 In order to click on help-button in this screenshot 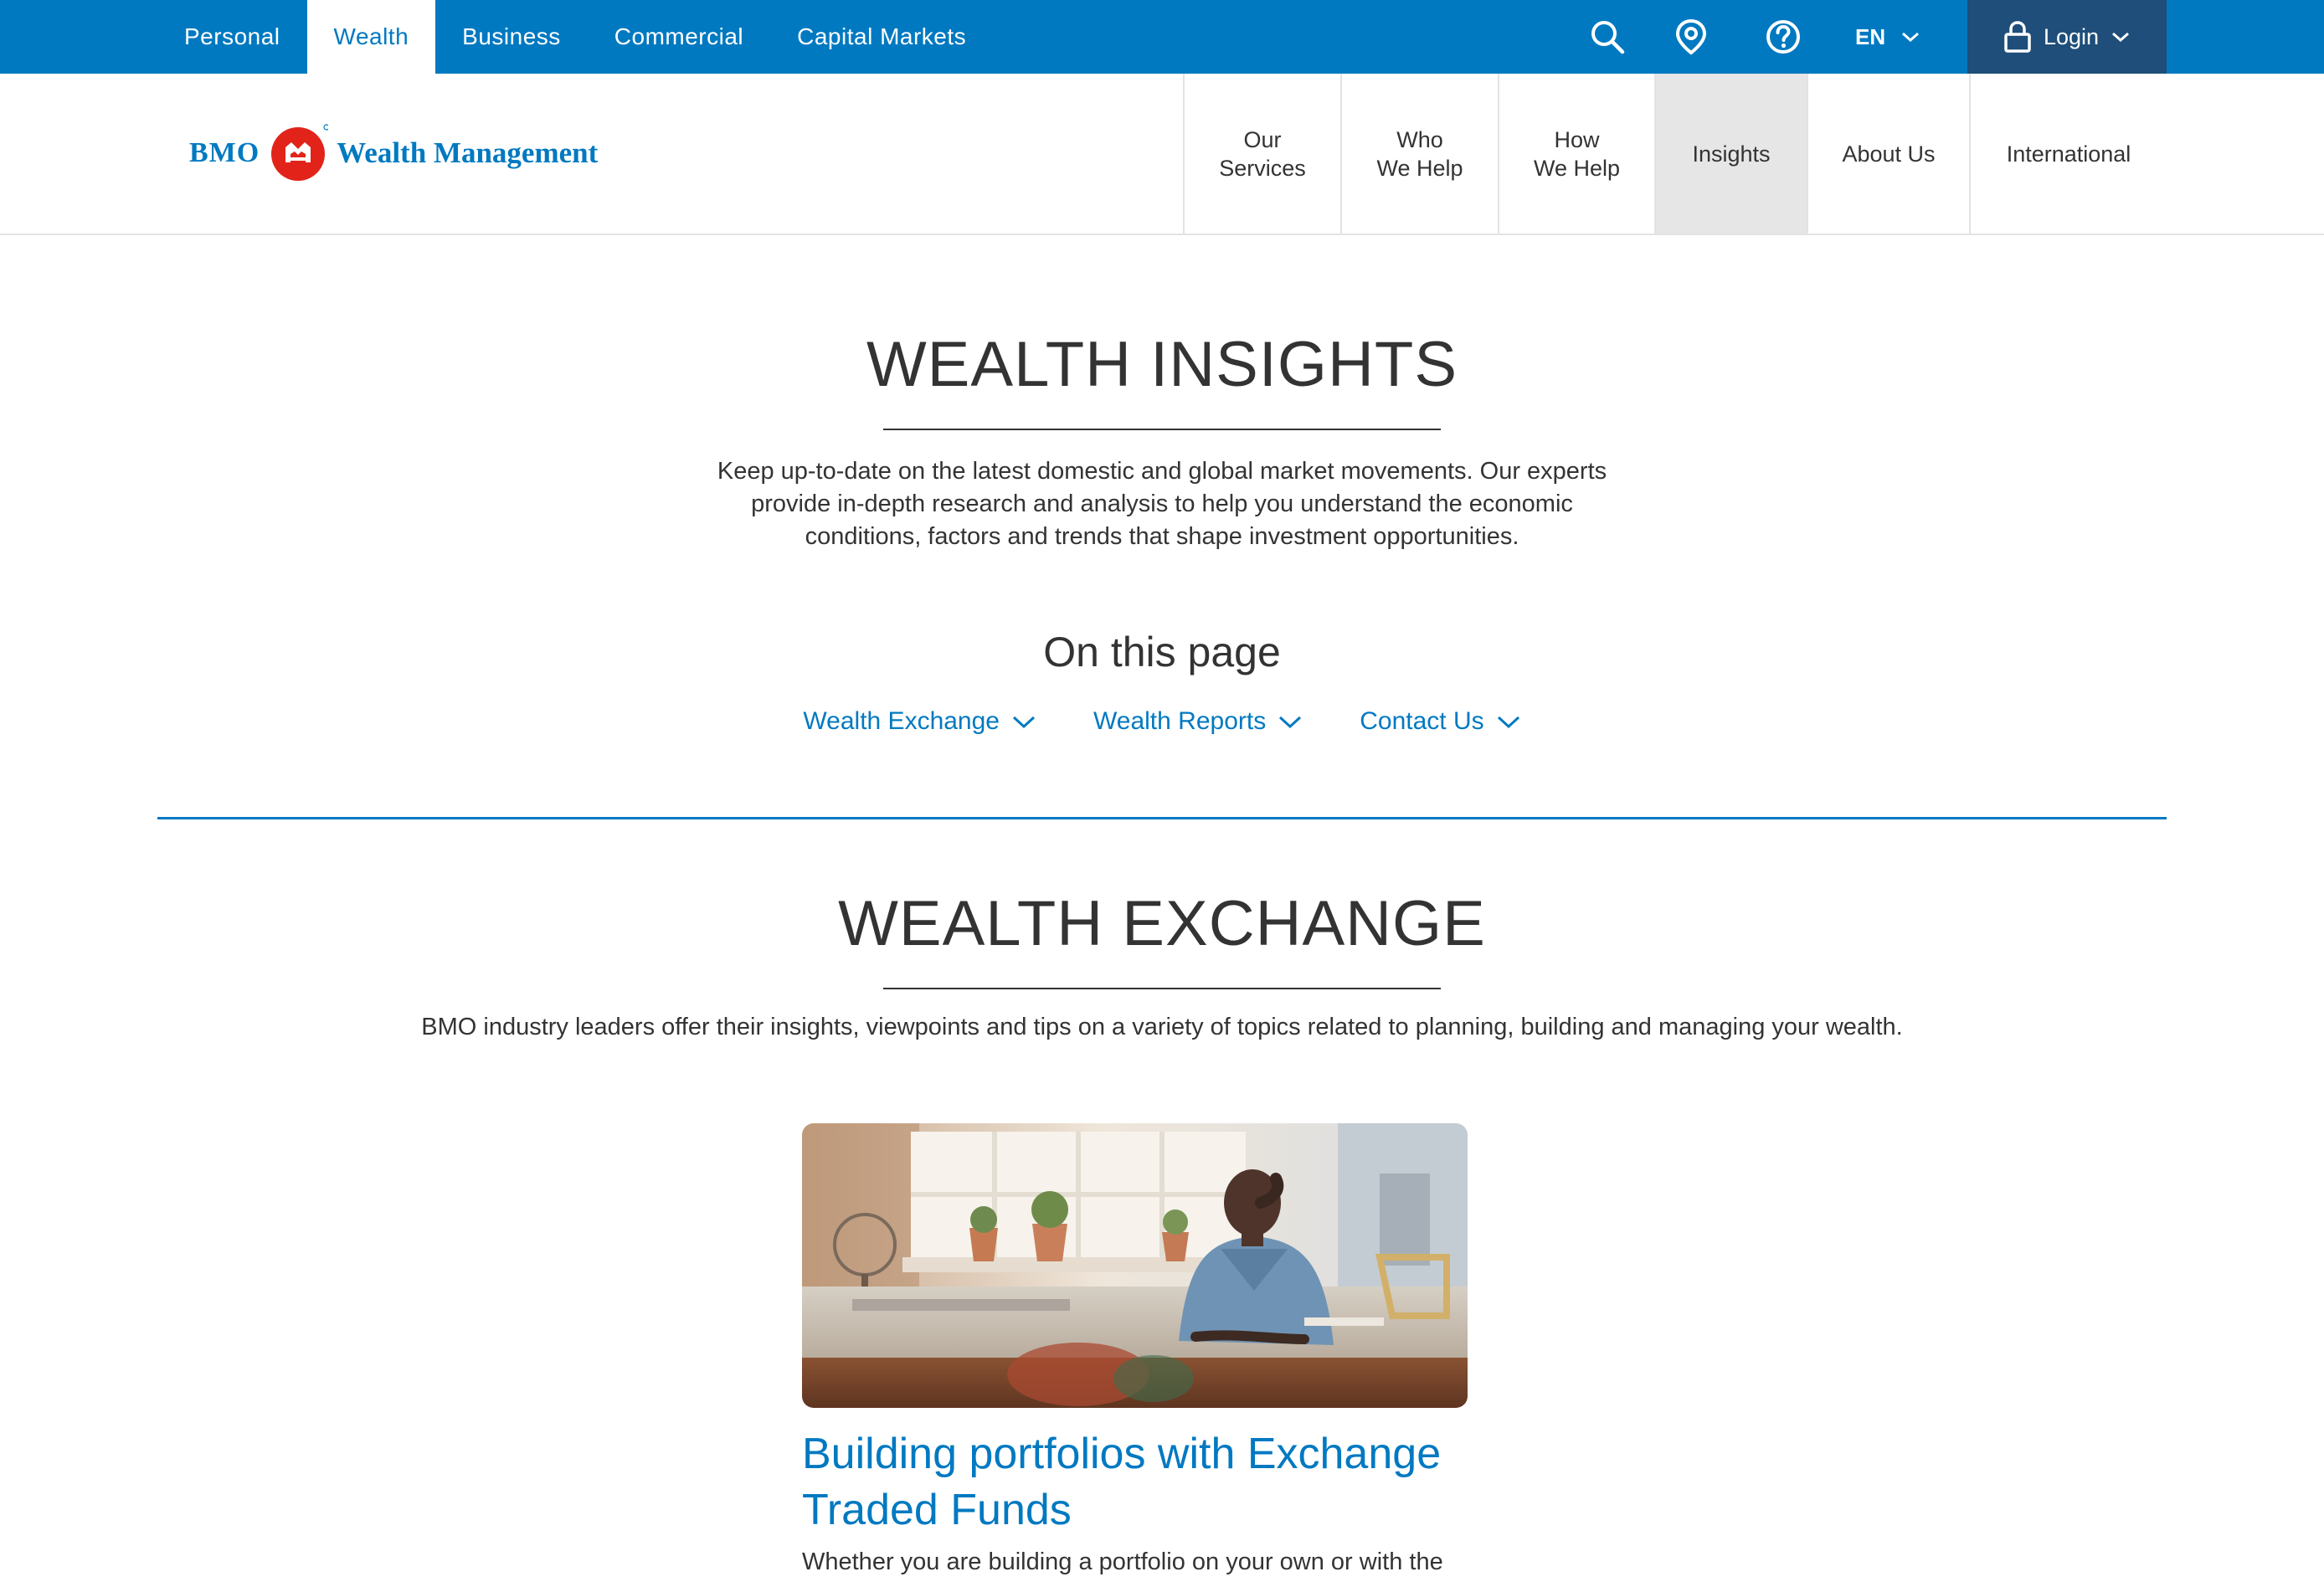, I will do `click(1783, 37)`.